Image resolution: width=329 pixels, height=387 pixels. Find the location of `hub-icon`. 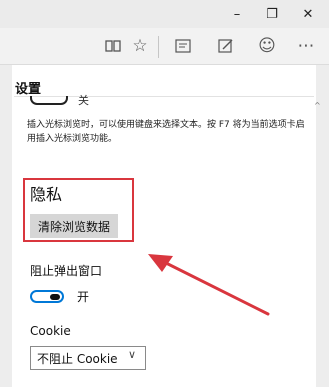

hub-icon is located at coordinates (183, 46).